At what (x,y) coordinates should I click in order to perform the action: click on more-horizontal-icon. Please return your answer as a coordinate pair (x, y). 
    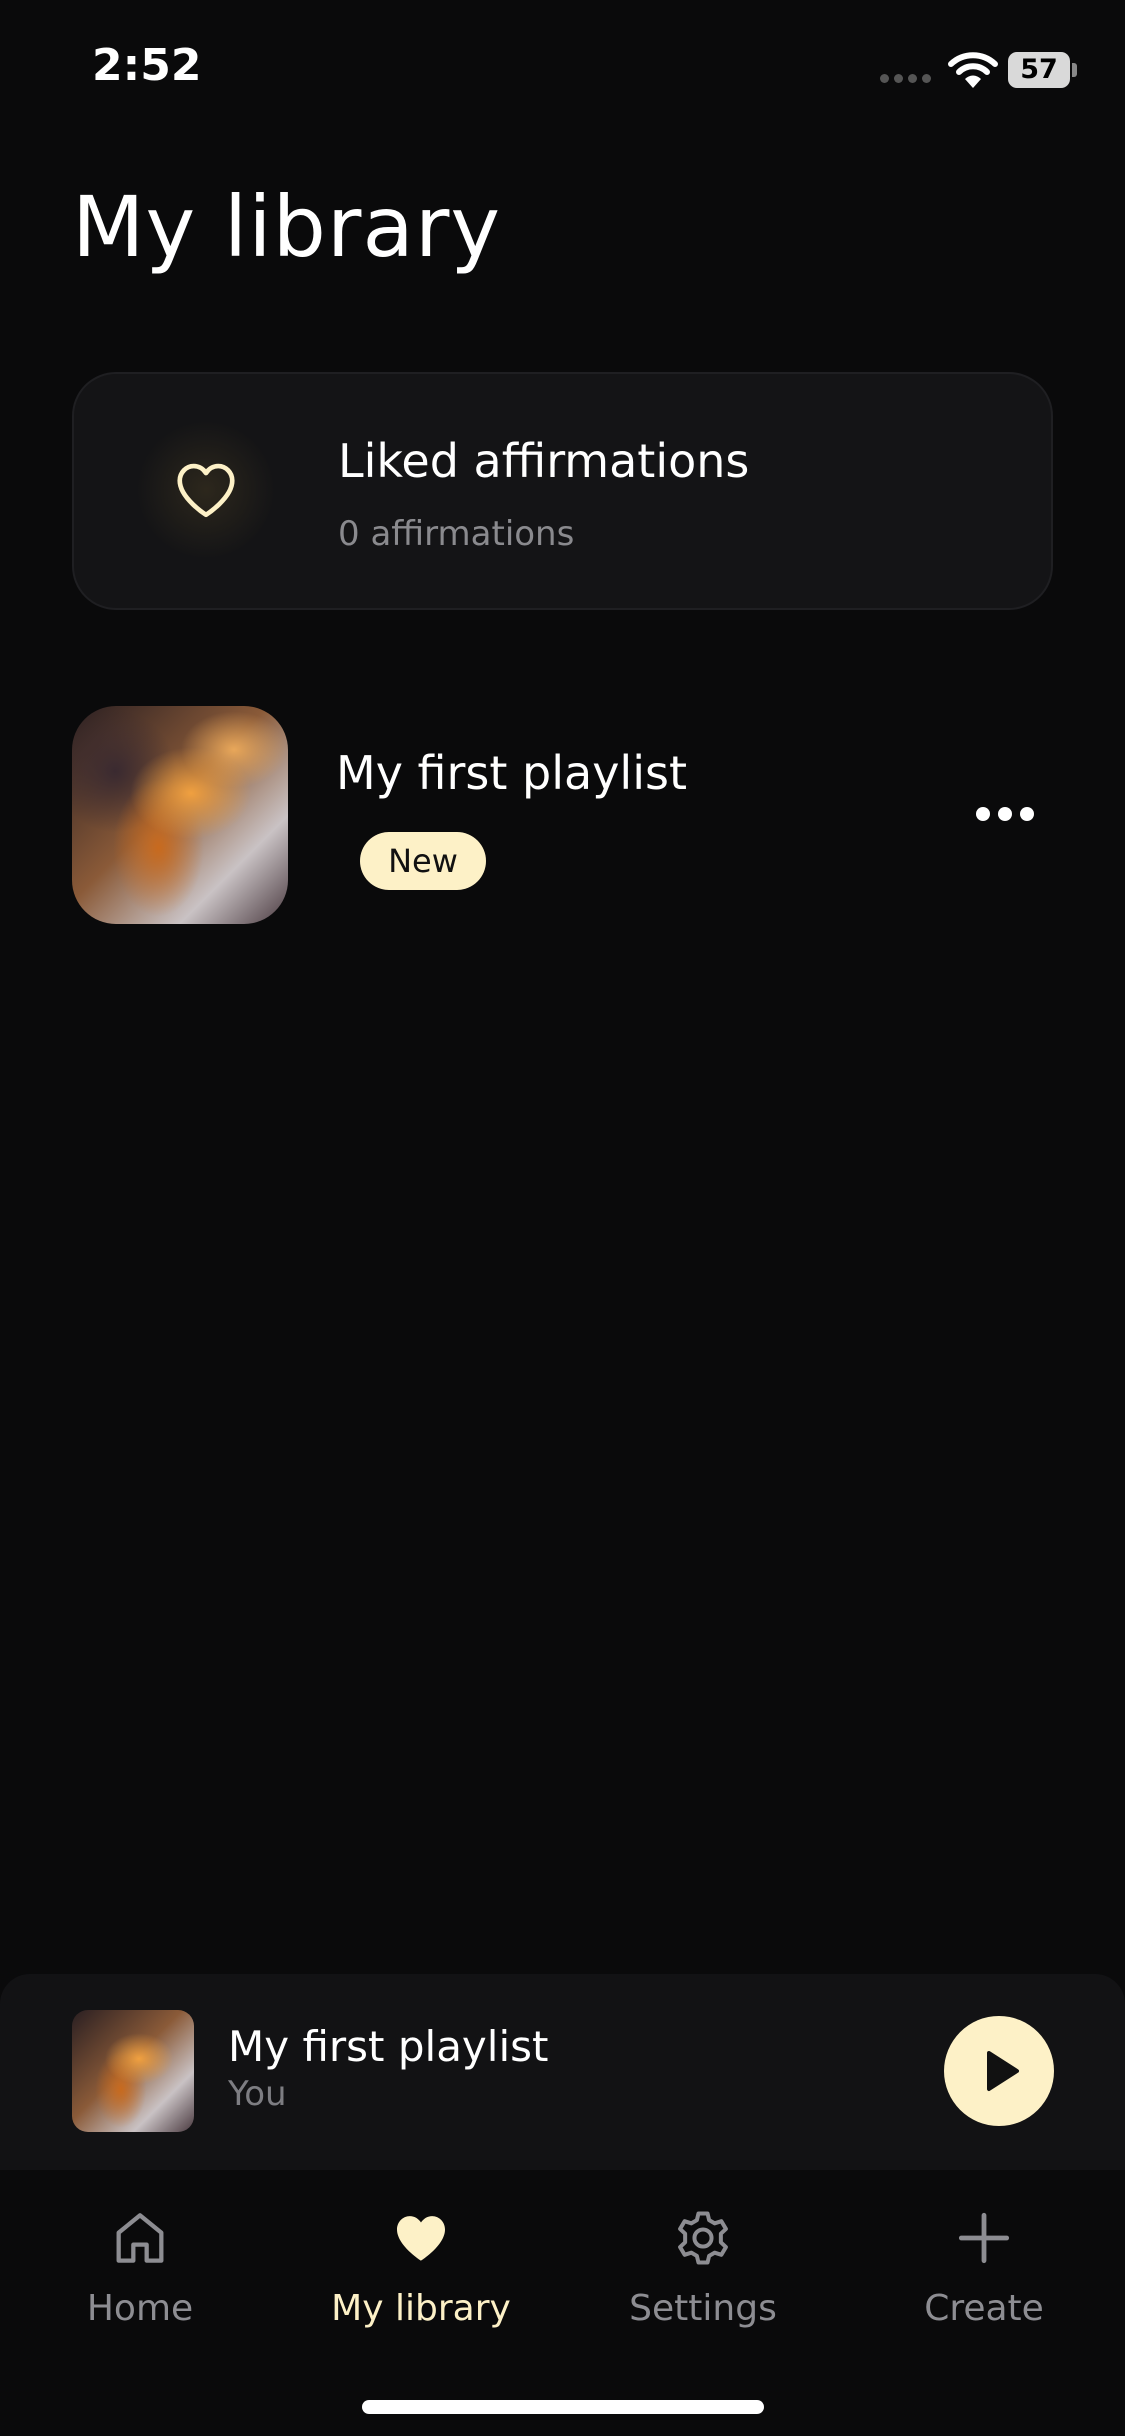
    Looking at the image, I should click on (1012, 814).